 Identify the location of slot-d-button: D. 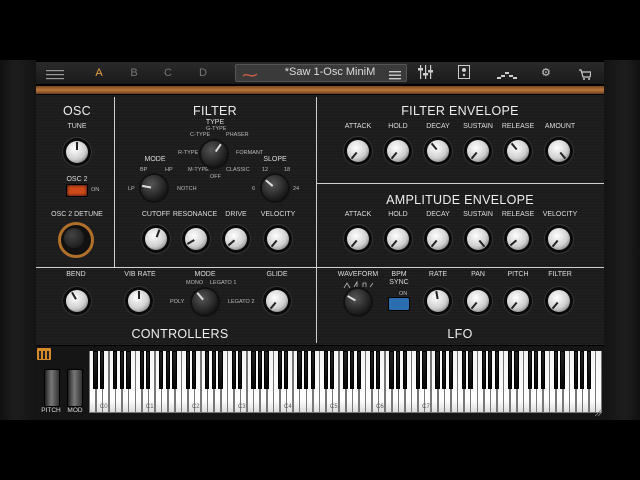
(203, 73).